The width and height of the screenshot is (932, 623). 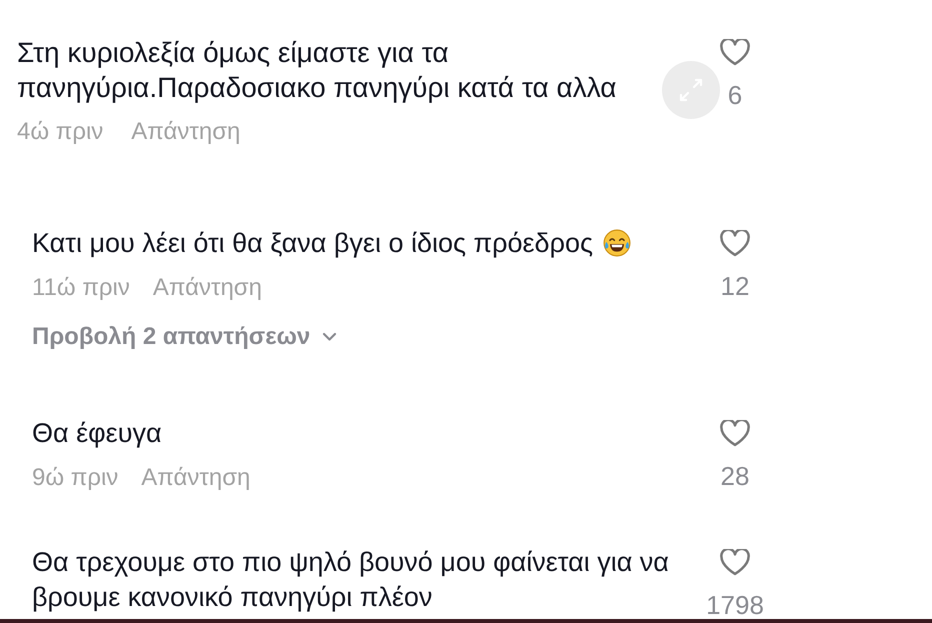 I want to click on like-count: 6, so click(x=735, y=95).